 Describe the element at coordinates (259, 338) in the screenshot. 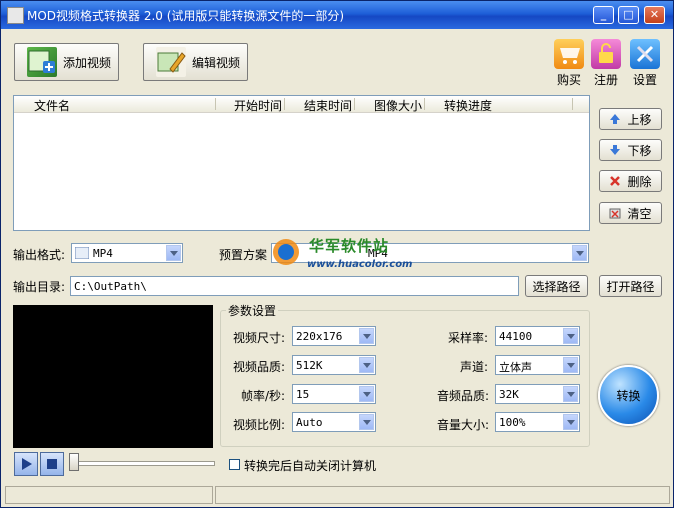

I see `video-size-label: 视频尺寸:` at that location.